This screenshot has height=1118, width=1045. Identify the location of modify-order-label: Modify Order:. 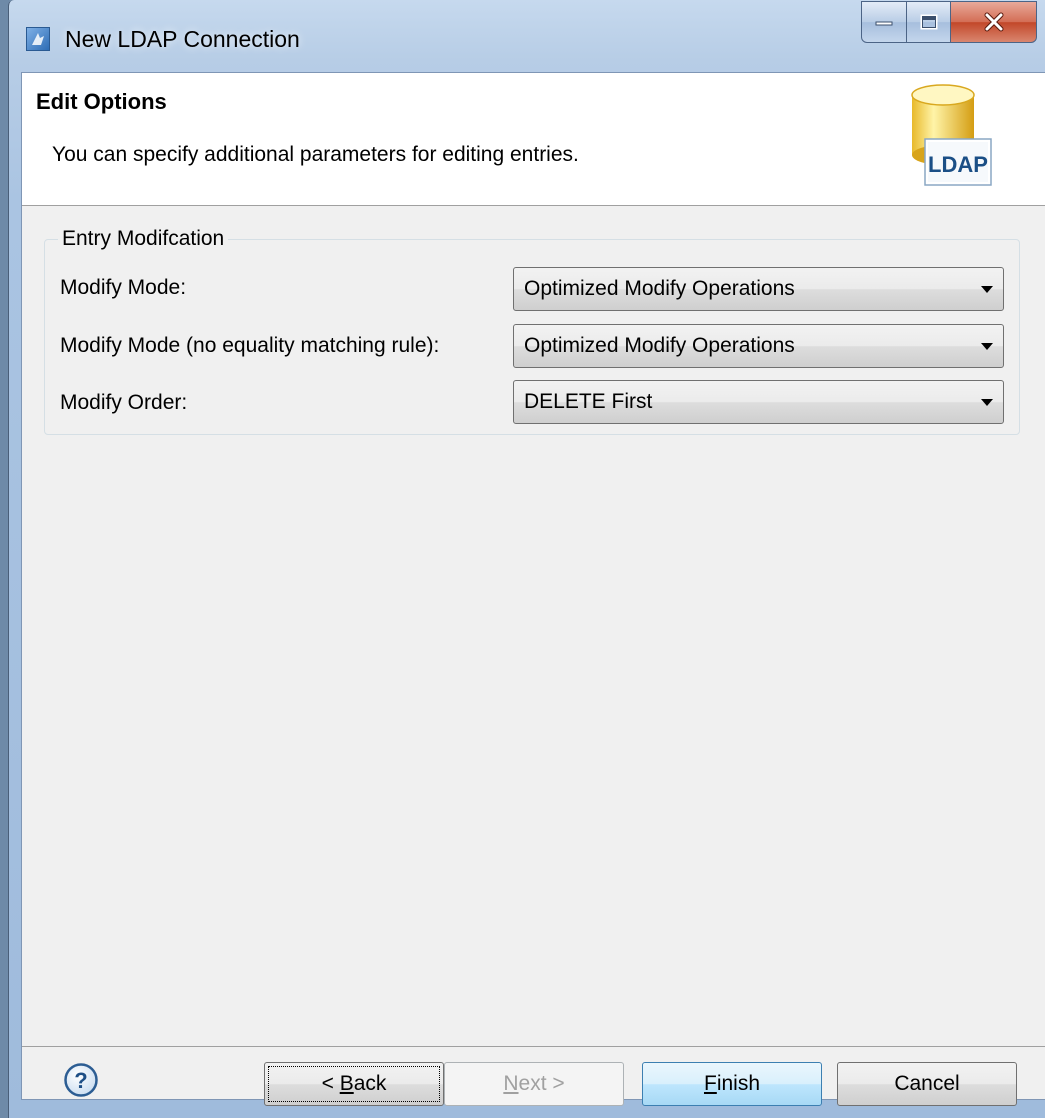
(124, 402).